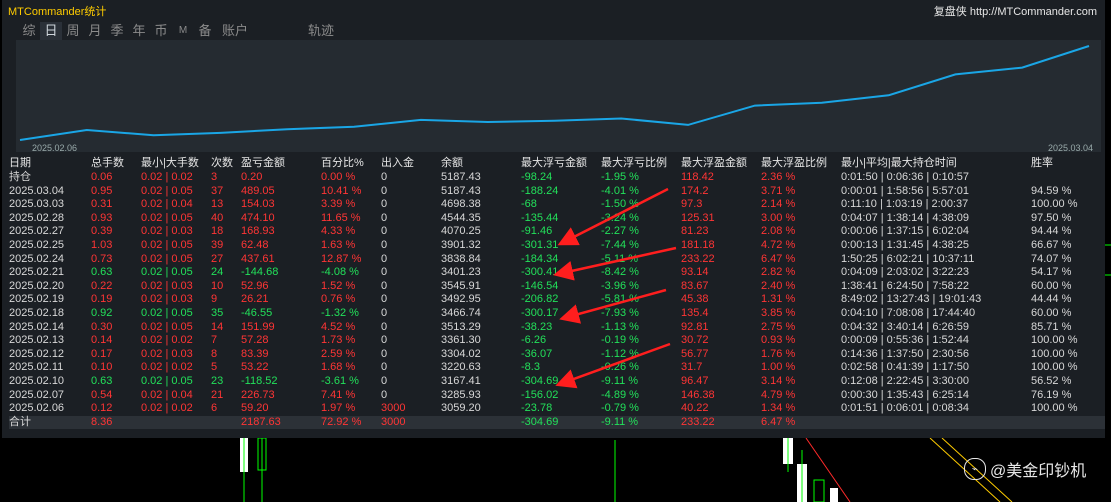 The image size is (1111, 502). Describe the element at coordinates (554, 164) in the screenshot. I see `header-max-loss: 最大浮亏金额` at that location.